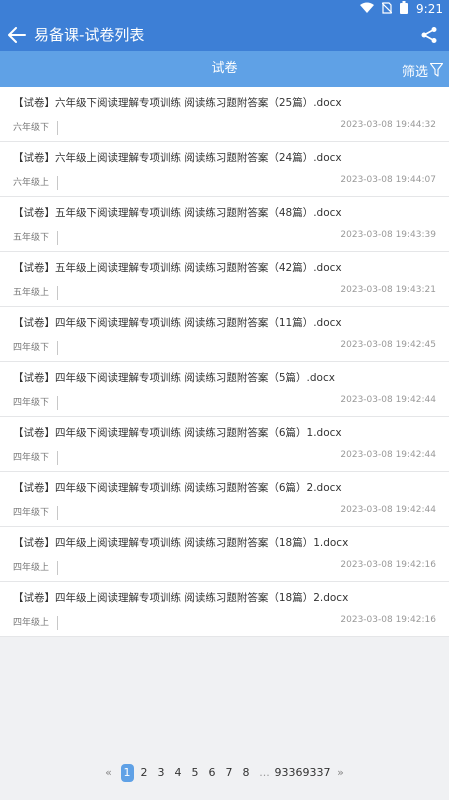 Image resolution: width=449 pixels, height=800 pixels. I want to click on paper-title: 【试卷】五年级下阅读理解专项训练 阅读练习题附答案（48篇）.docx, so click(177, 213).